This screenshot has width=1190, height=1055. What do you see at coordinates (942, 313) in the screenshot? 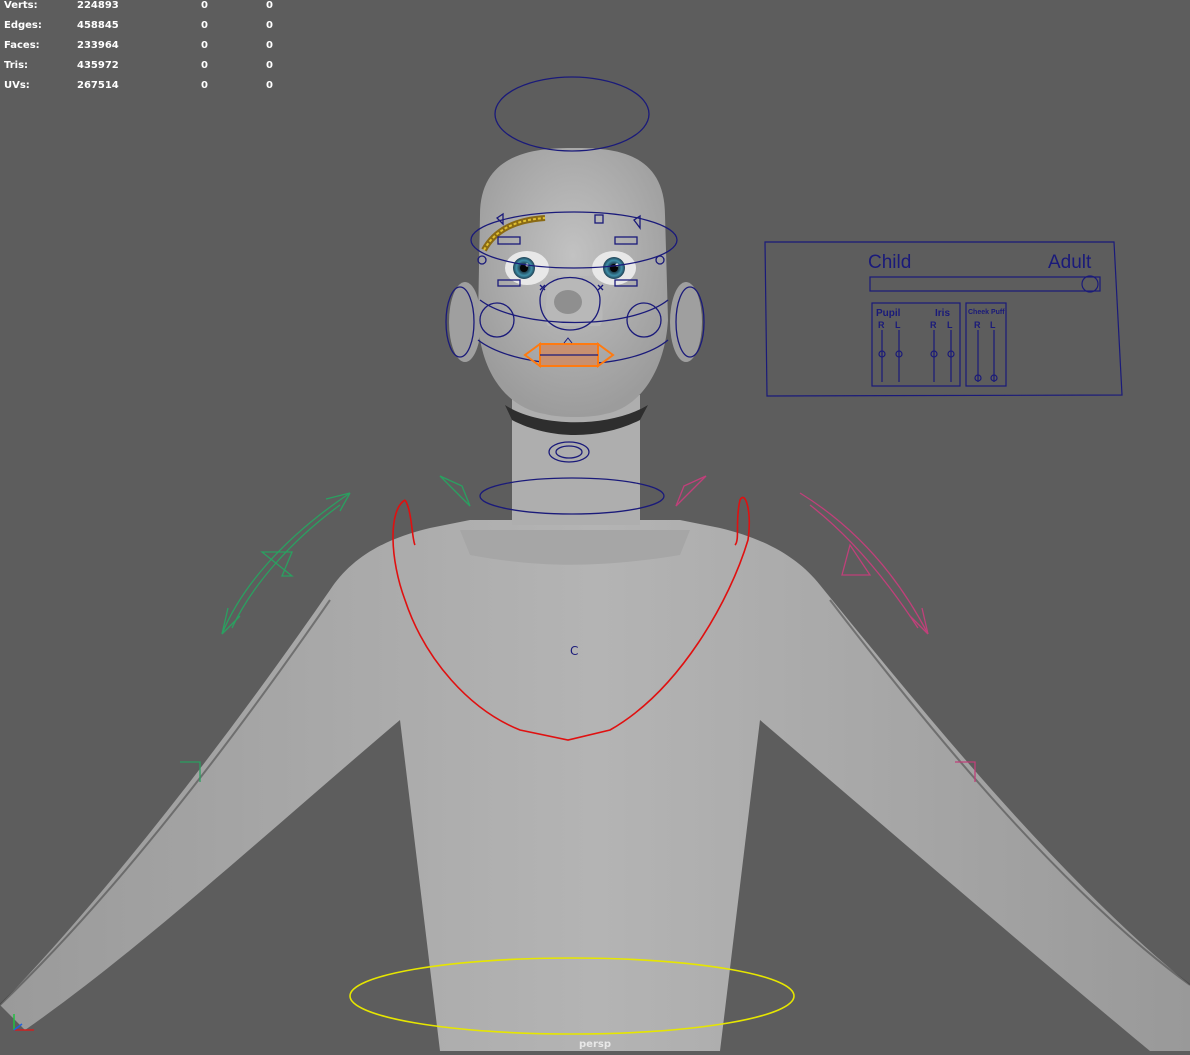
I see `iris-label: Iris` at bounding box center [942, 313].